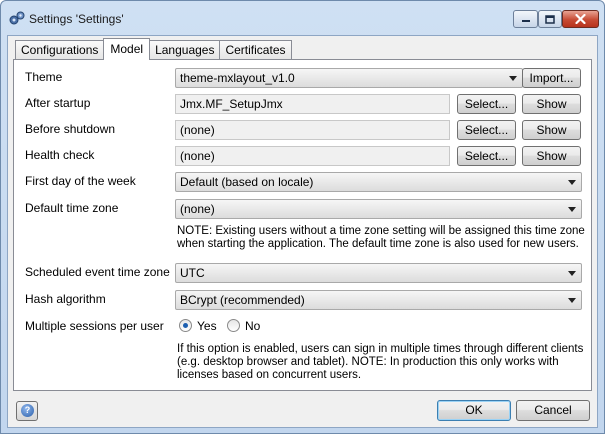  Describe the element at coordinates (207, 326) in the screenshot. I see `multi-sessions-yes-label: Yes` at that location.